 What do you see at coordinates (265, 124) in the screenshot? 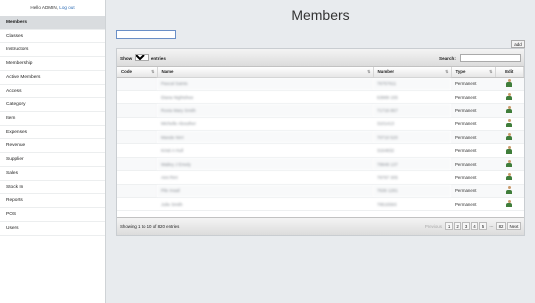
I see `cell-name: Michelle Abouther` at bounding box center [265, 124].